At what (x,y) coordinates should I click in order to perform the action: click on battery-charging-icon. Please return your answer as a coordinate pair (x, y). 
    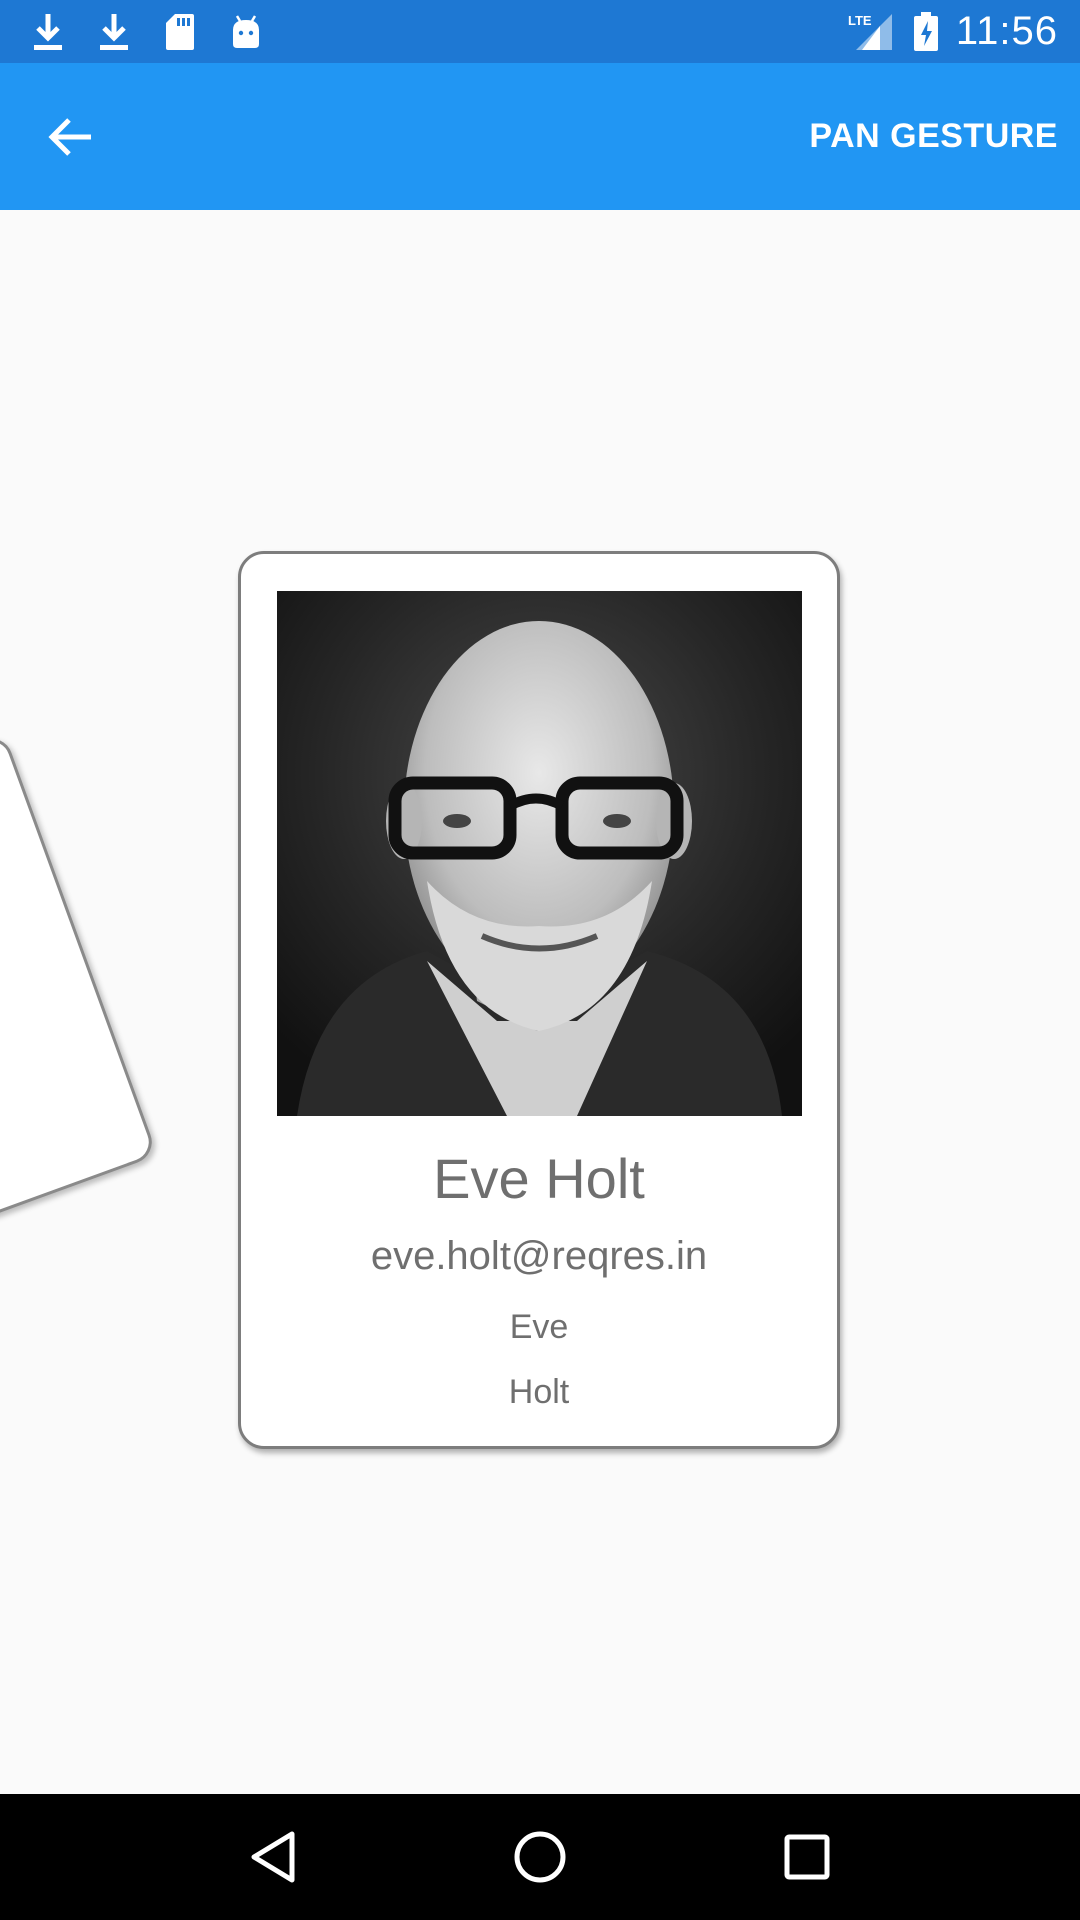
    Looking at the image, I should click on (926, 31).